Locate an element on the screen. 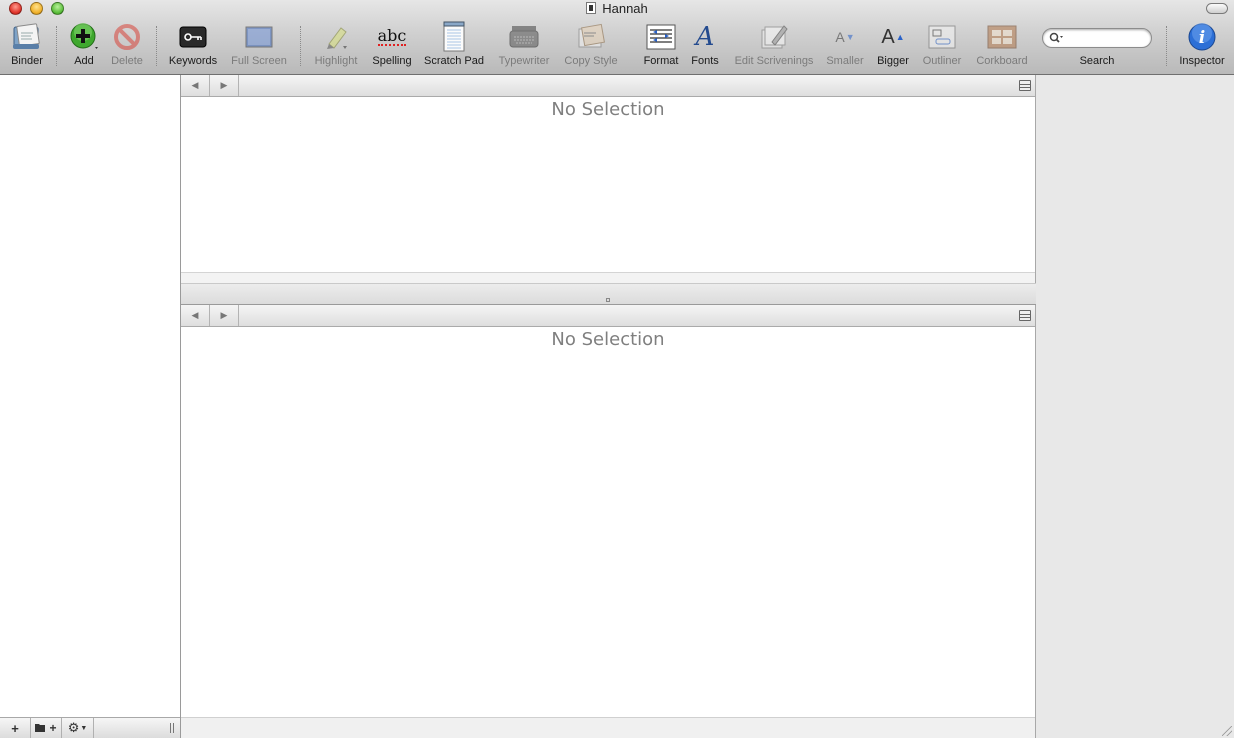  keywords-button: Keywords is located at coordinates (193, 46).